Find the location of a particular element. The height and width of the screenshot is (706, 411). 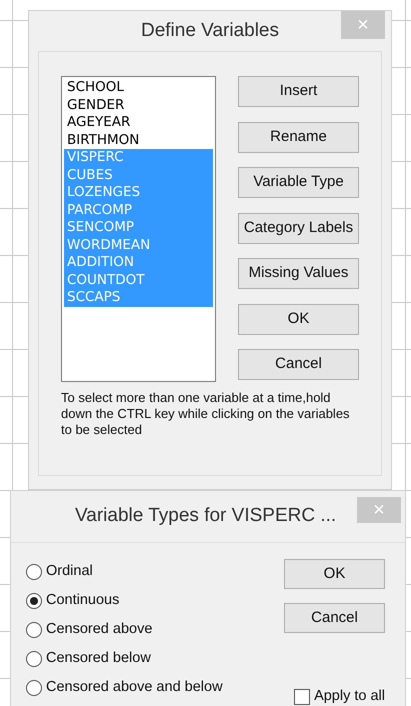

list-item: AGEYEAR is located at coordinates (138, 123).